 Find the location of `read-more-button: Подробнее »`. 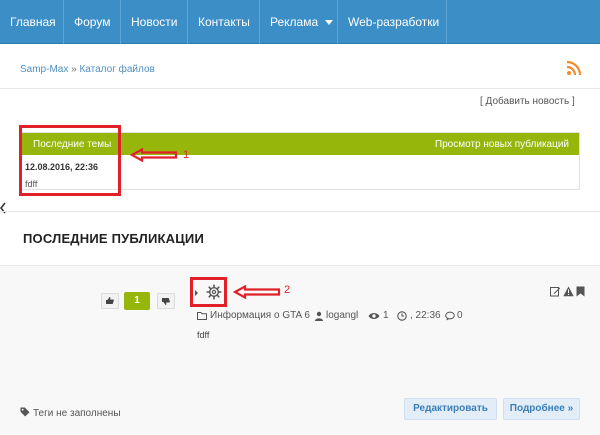

read-more-button: Подробнее » is located at coordinates (541, 409).